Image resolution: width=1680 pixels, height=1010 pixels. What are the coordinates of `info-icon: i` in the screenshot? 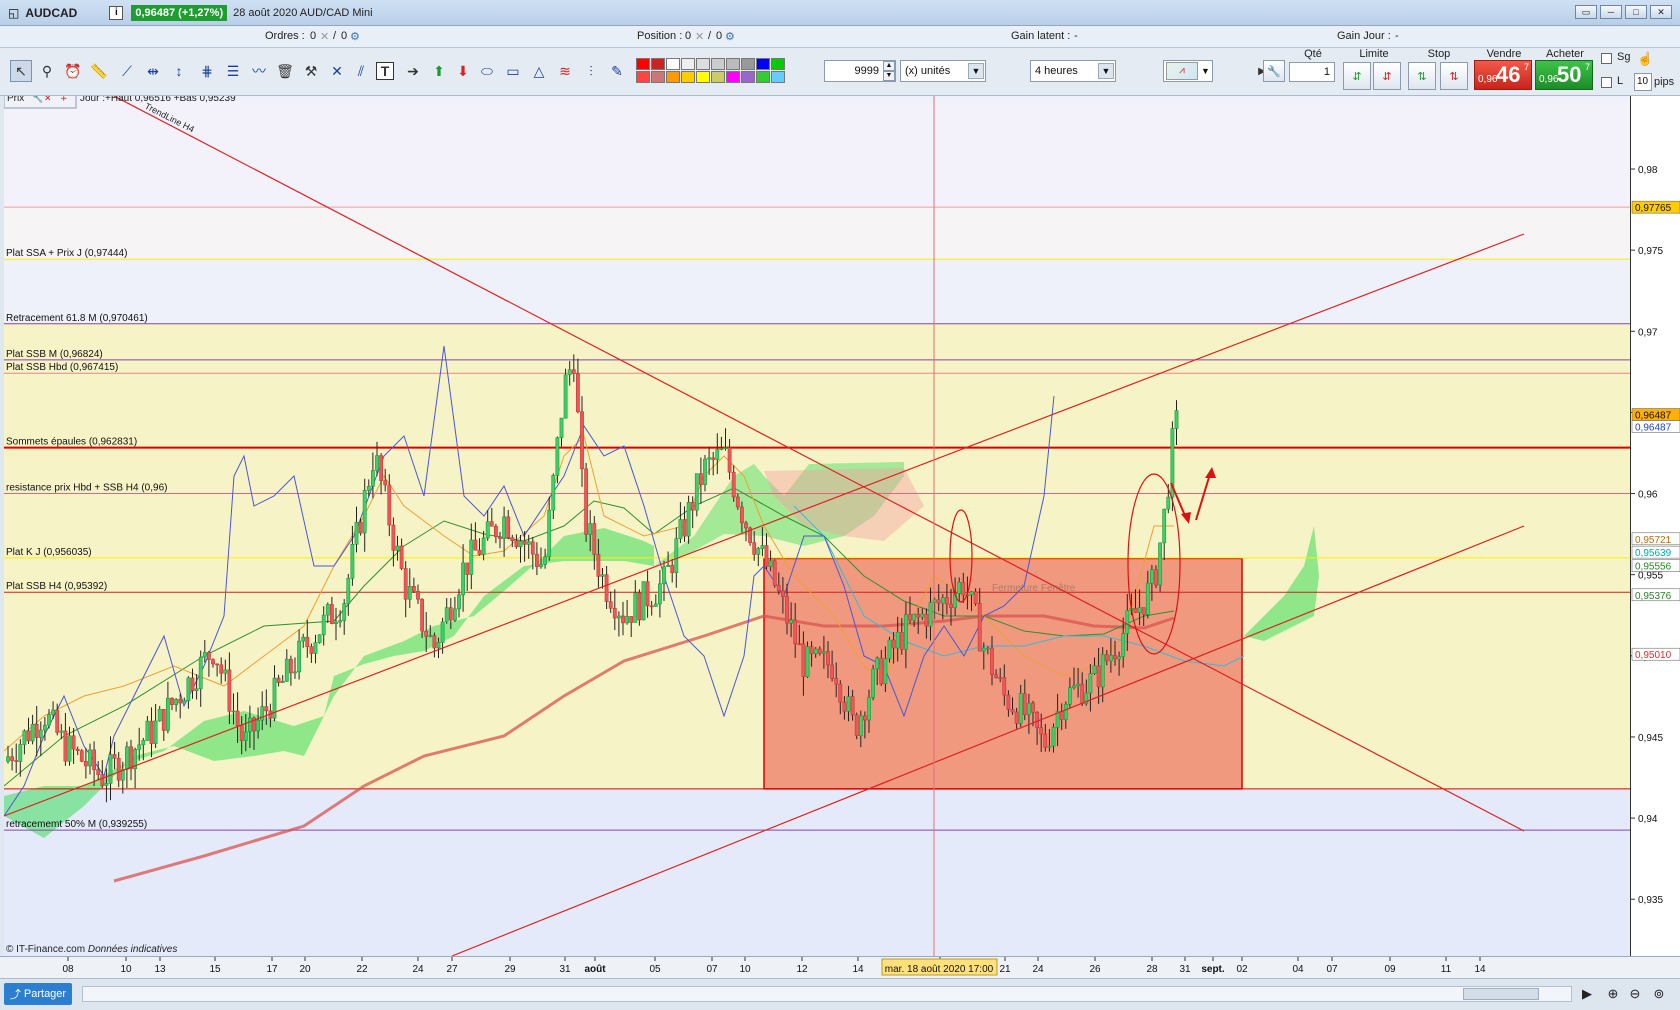 It's located at (116, 12).